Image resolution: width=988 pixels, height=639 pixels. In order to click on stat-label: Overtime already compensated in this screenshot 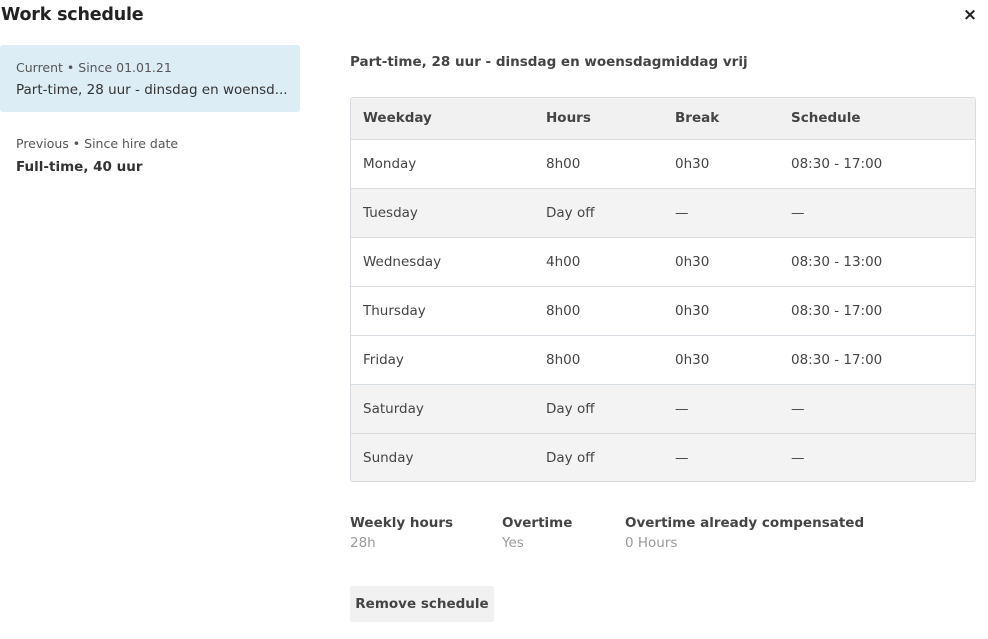, I will do `click(745, 523)`.